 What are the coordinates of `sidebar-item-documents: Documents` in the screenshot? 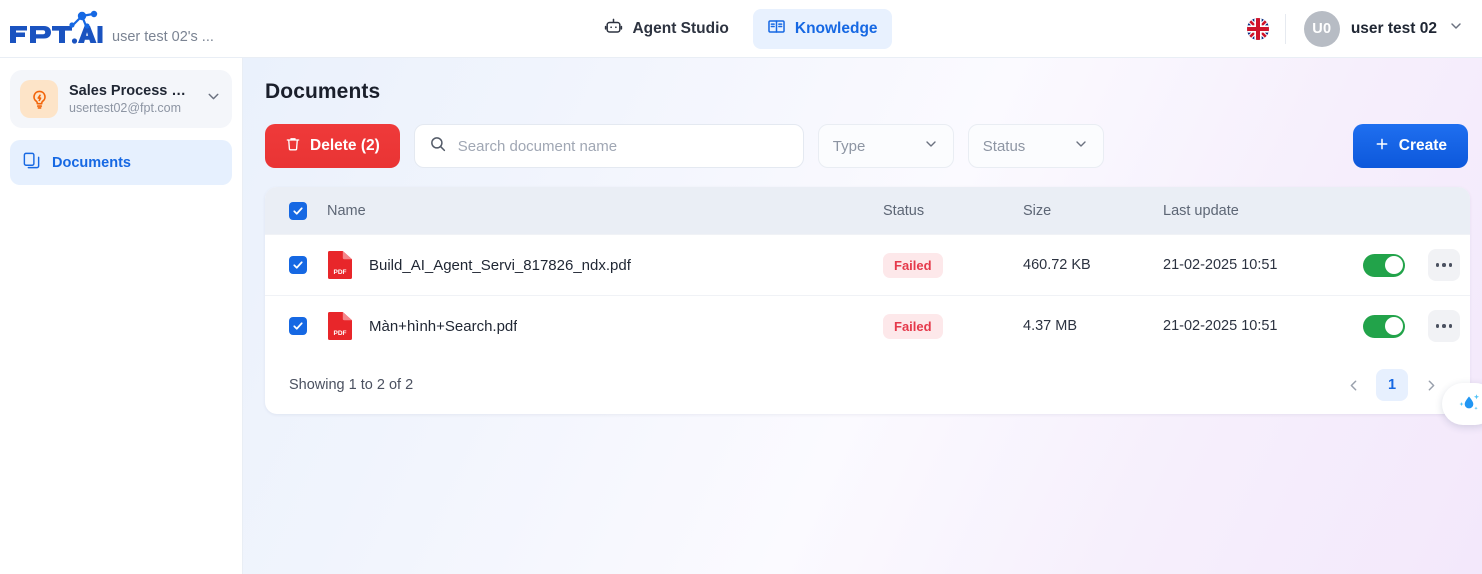 It's located at (121, 162).